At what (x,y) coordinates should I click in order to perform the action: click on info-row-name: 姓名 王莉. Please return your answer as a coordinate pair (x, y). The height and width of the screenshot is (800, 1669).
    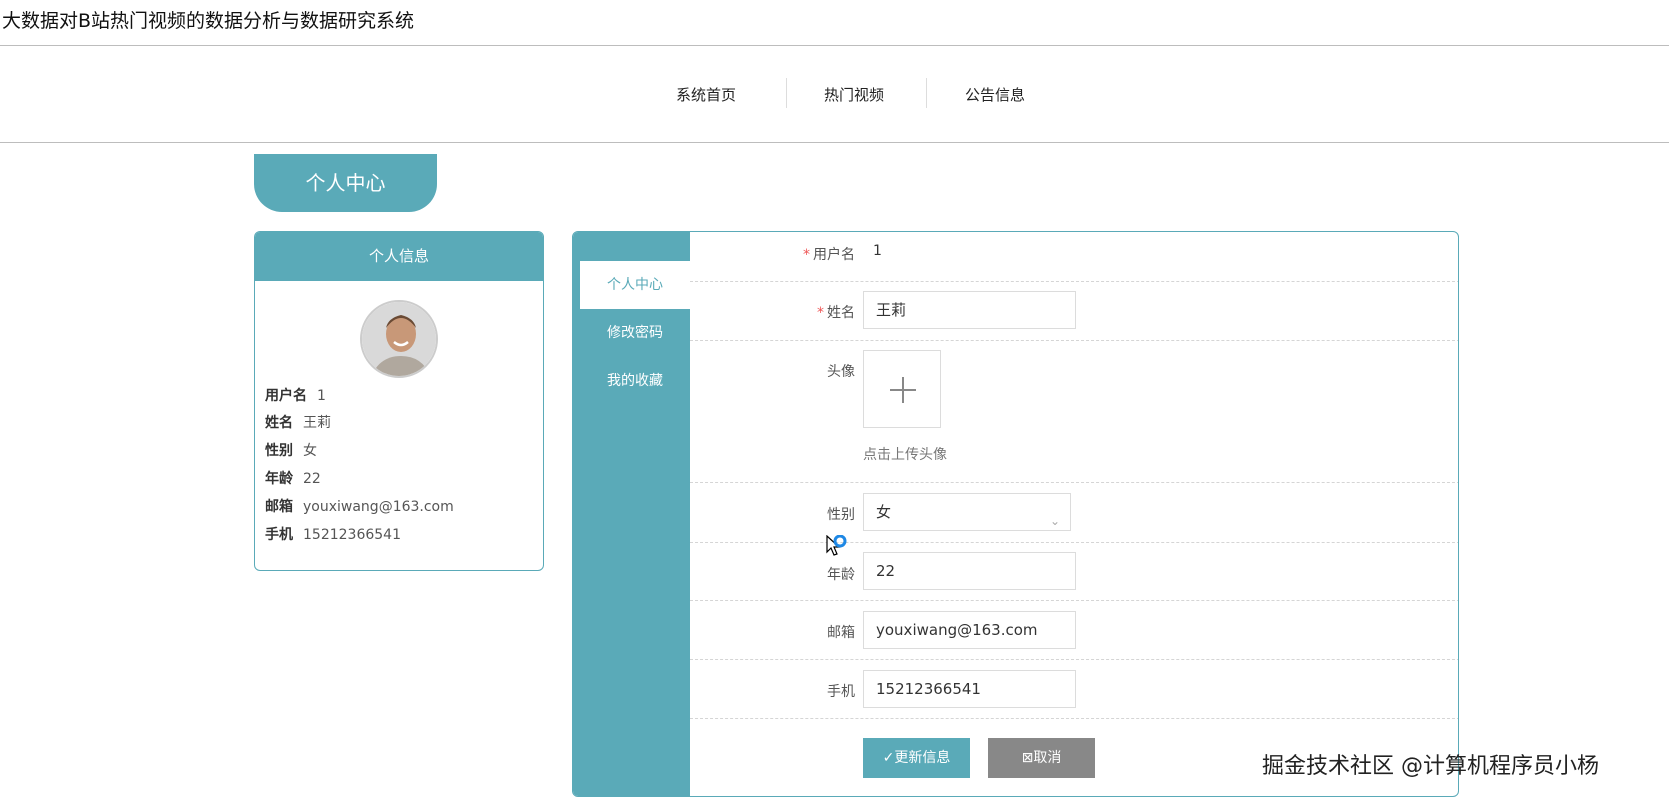
    Looking at the image, I should click on (298, 423).